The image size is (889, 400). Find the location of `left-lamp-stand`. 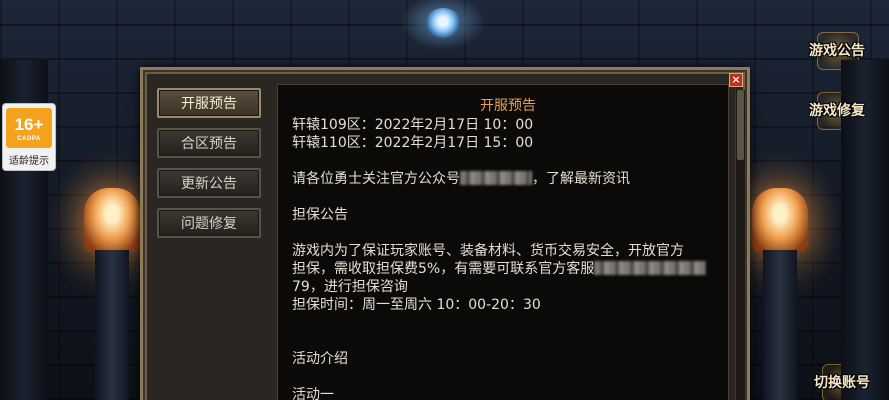

left-lamp-stand is located at coordinates (112, 325).